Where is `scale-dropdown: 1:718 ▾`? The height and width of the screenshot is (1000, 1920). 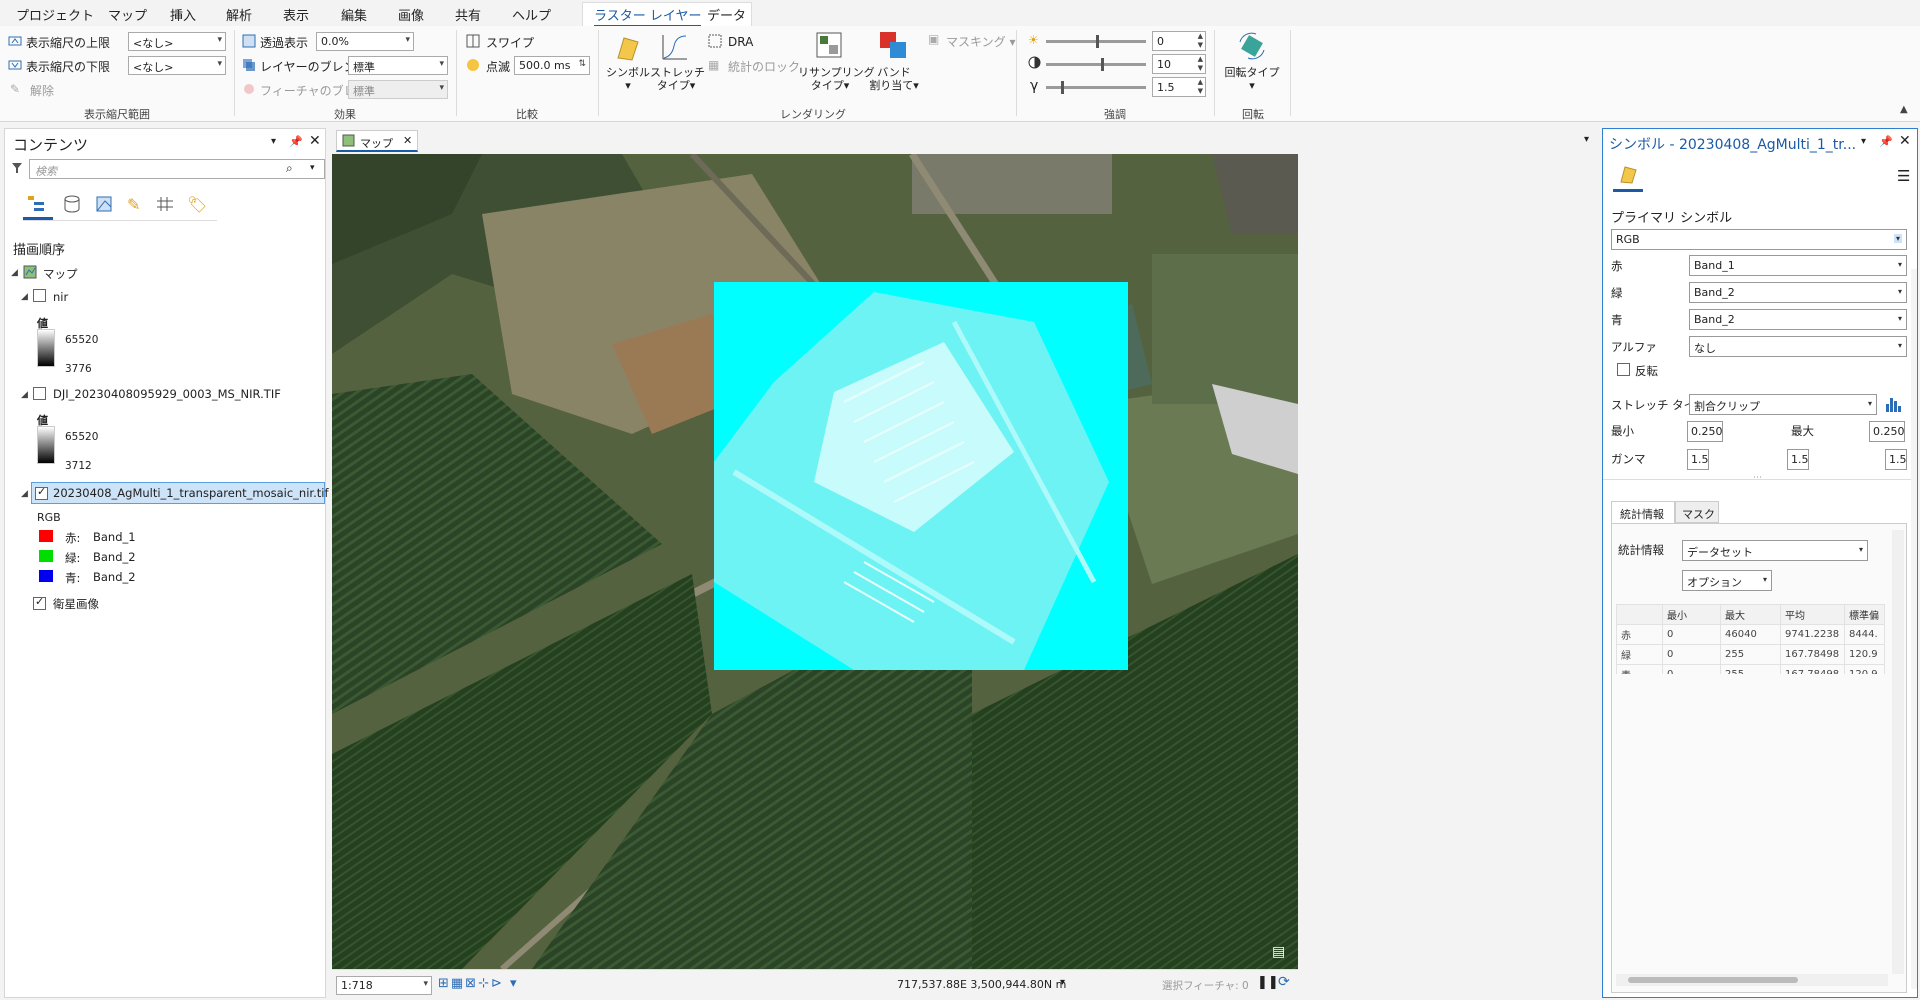
scale-dropdown: 1:718 ▾ is located at coordinates (384, 985).